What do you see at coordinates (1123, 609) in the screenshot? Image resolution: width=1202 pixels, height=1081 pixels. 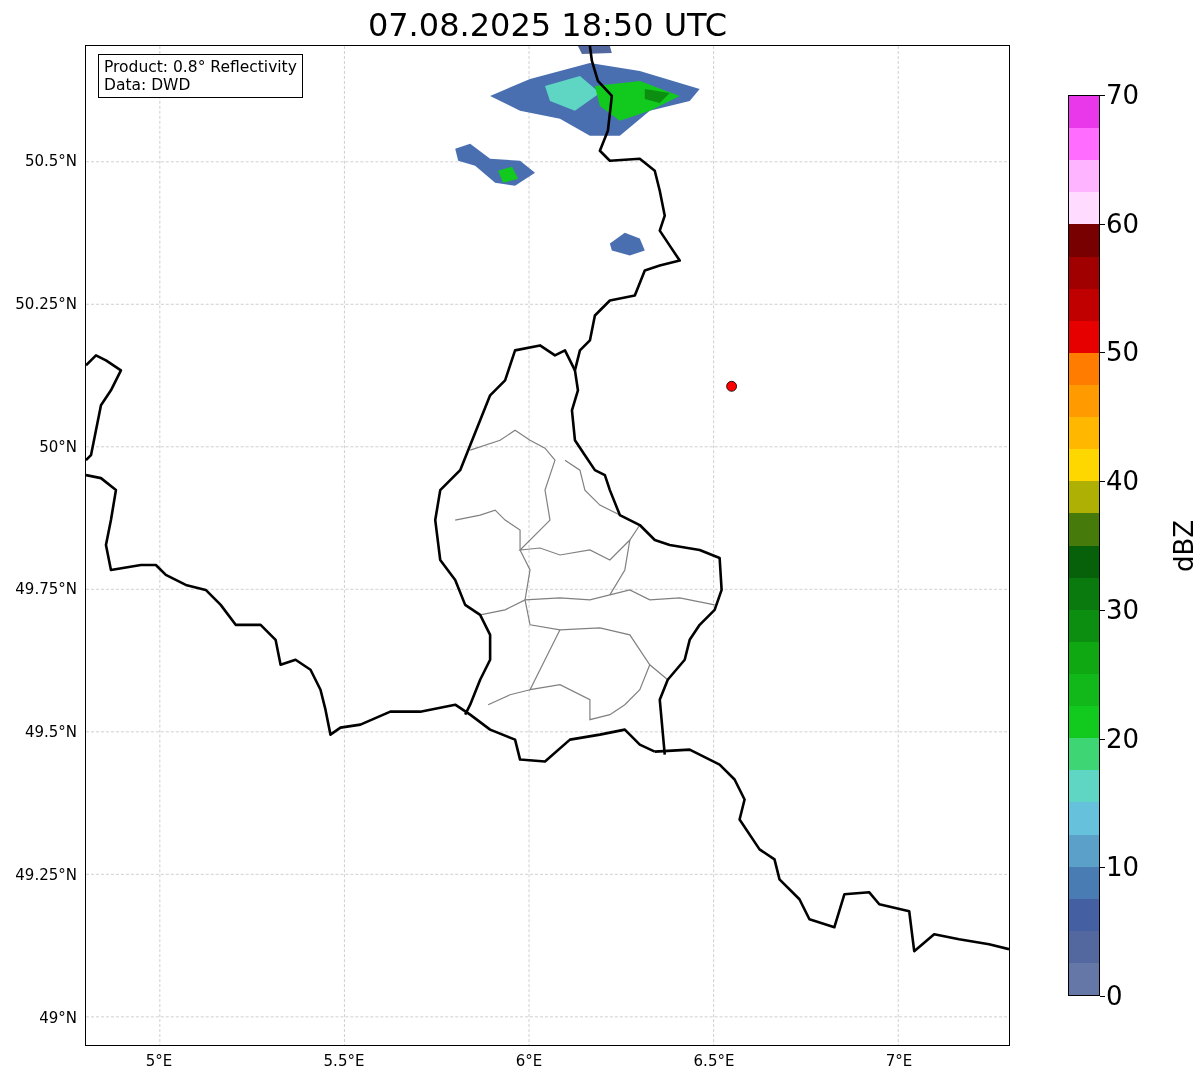 I see `colorbar-tick-label: 30` at bounding box center [1123, 609].